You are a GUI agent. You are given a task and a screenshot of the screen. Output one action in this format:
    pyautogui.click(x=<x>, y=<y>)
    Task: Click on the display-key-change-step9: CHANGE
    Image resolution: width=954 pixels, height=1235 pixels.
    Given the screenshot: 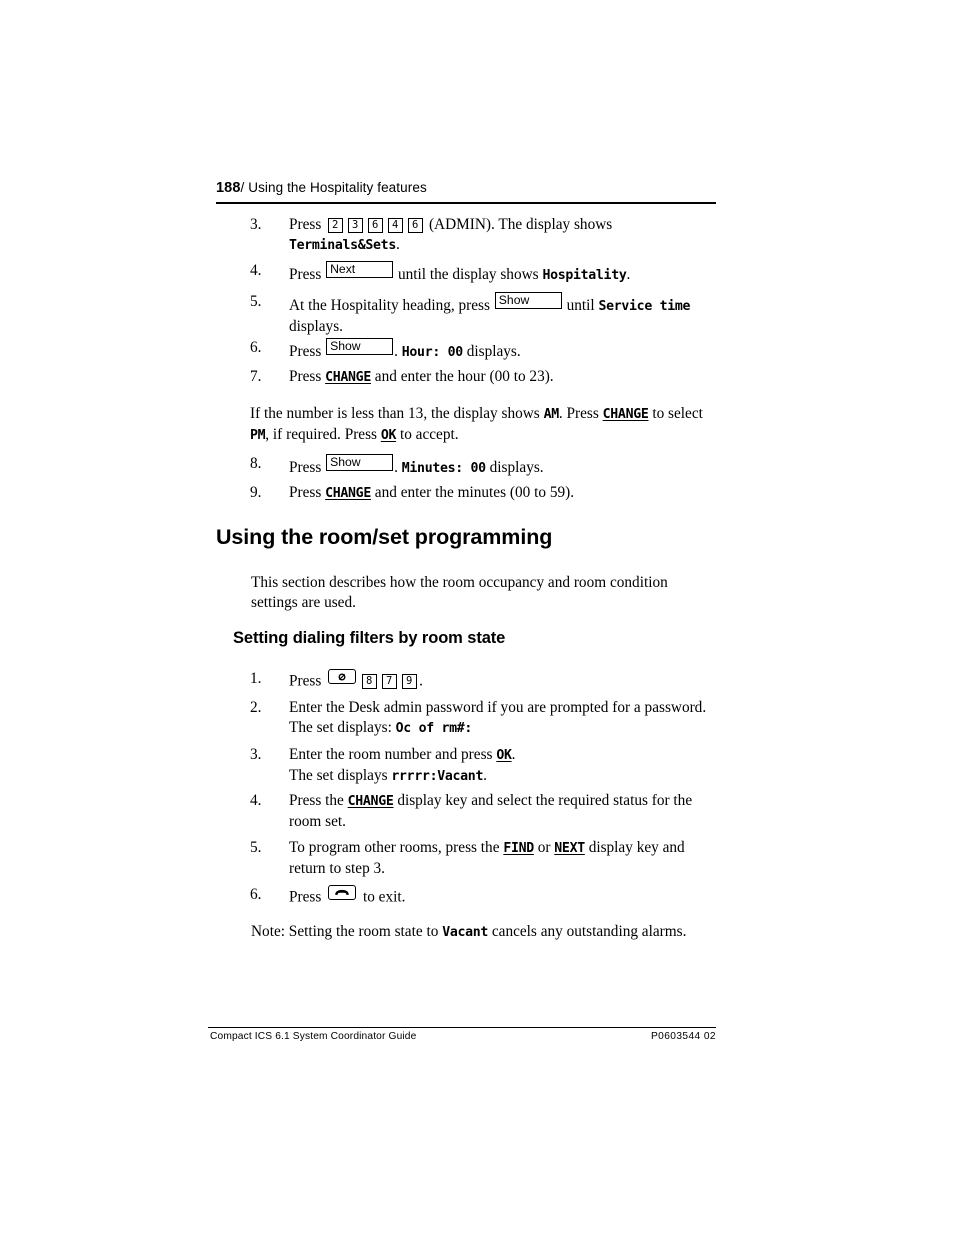 What is the action you would take?
    pyautogui.click(x=348, y=493)
    